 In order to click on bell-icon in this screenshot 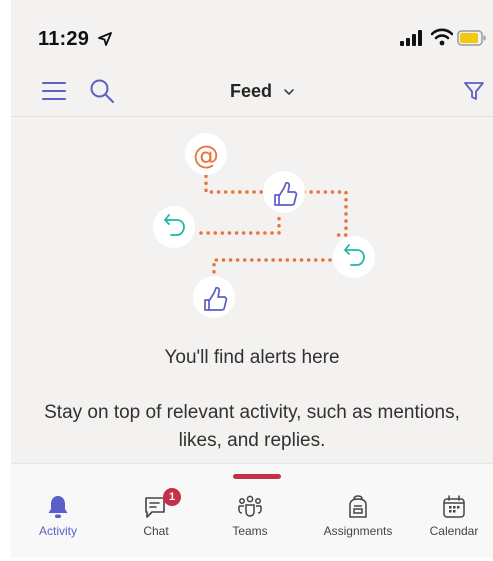, I will do `click(58, 507)`.